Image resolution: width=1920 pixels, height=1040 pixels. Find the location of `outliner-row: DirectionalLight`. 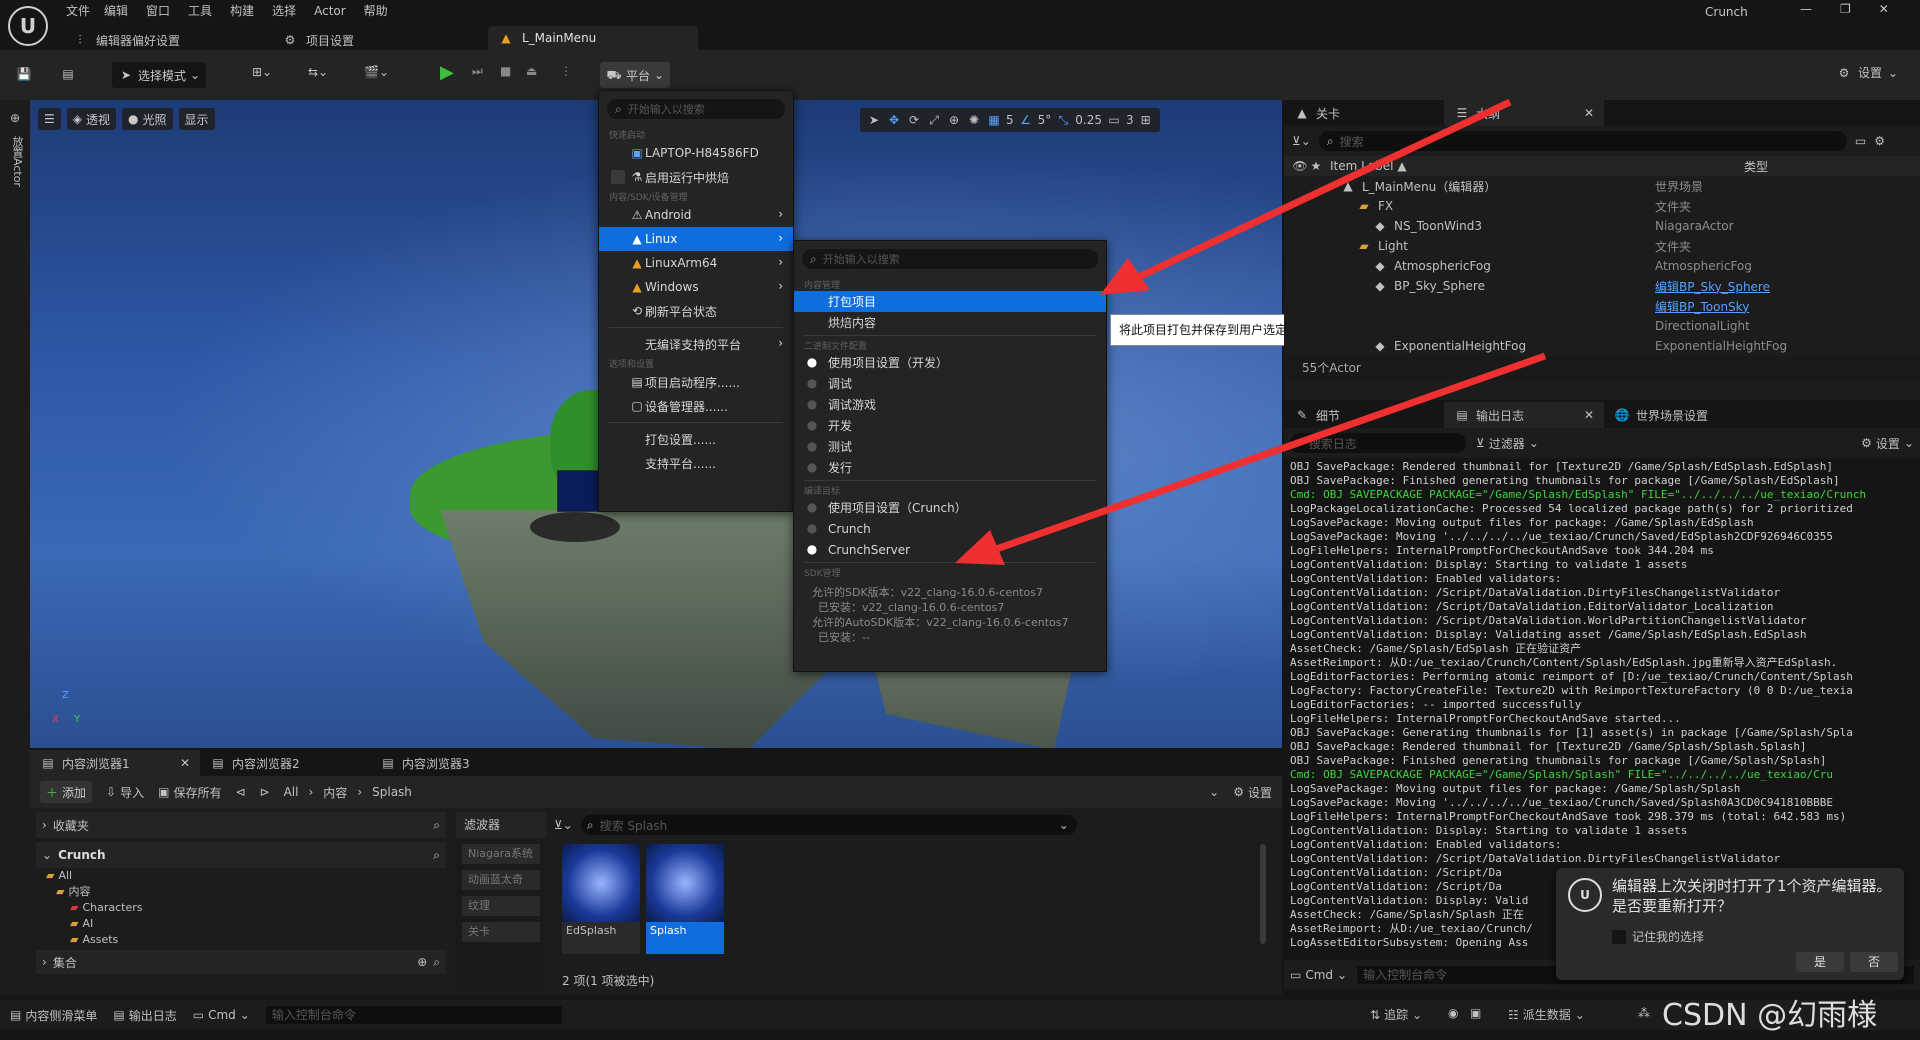

outliner-row: DirectionalLight is located at coordinates (1602, 326).